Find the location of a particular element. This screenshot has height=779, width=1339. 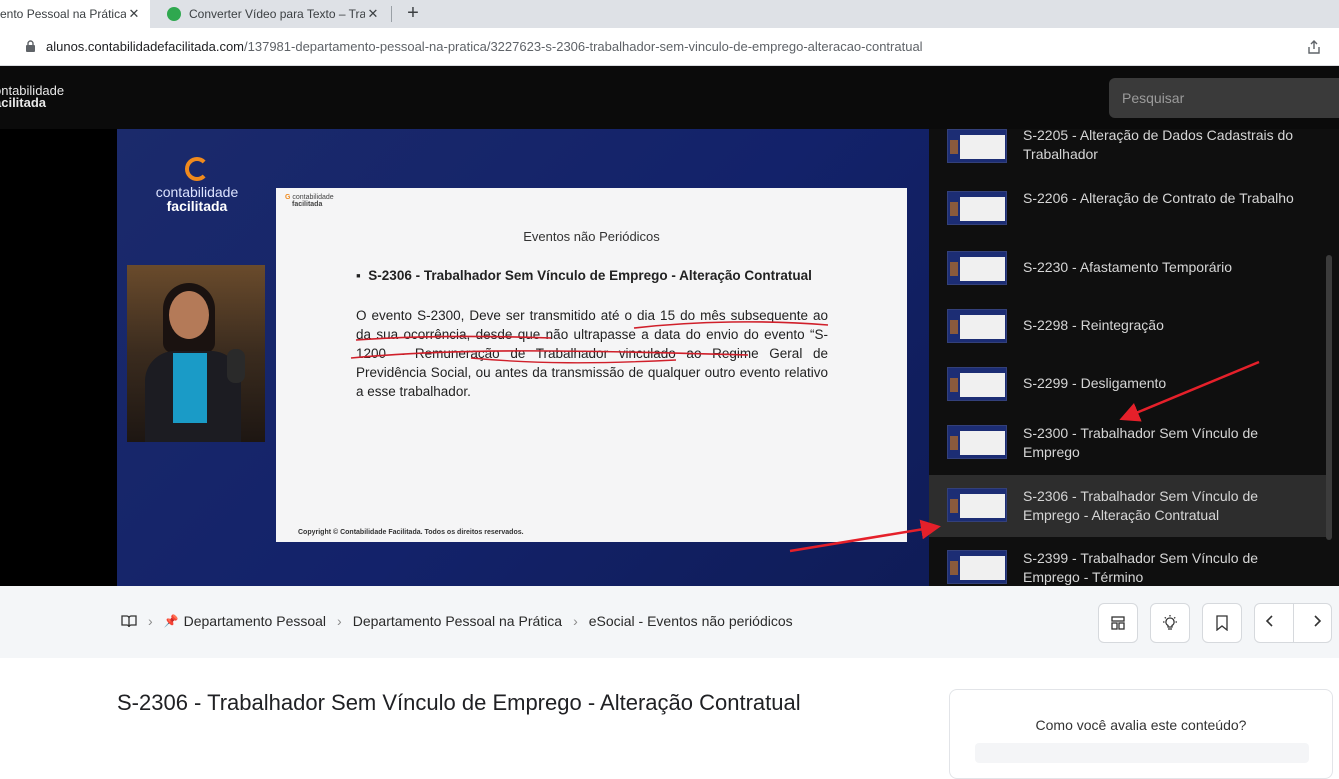

rating-options is located at coordinates (1142, 753).